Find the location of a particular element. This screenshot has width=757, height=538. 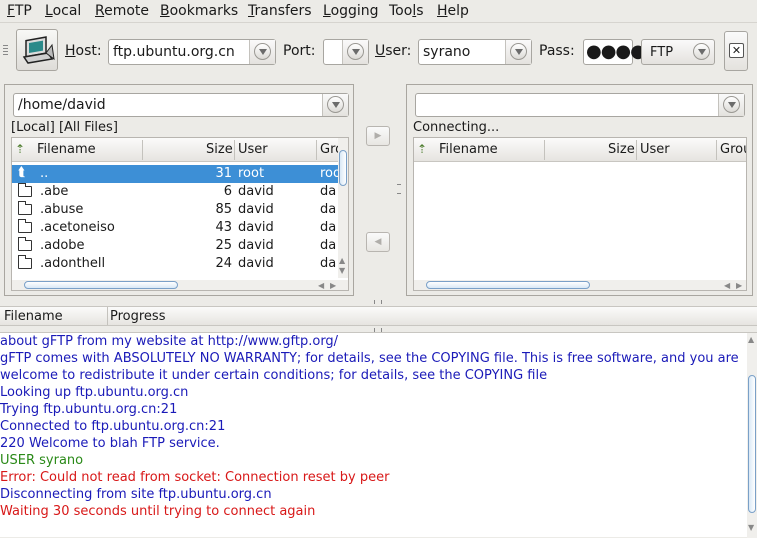

remote-list-header: ⇡ Filename Size User Grou is located at coordinates (580, 150).